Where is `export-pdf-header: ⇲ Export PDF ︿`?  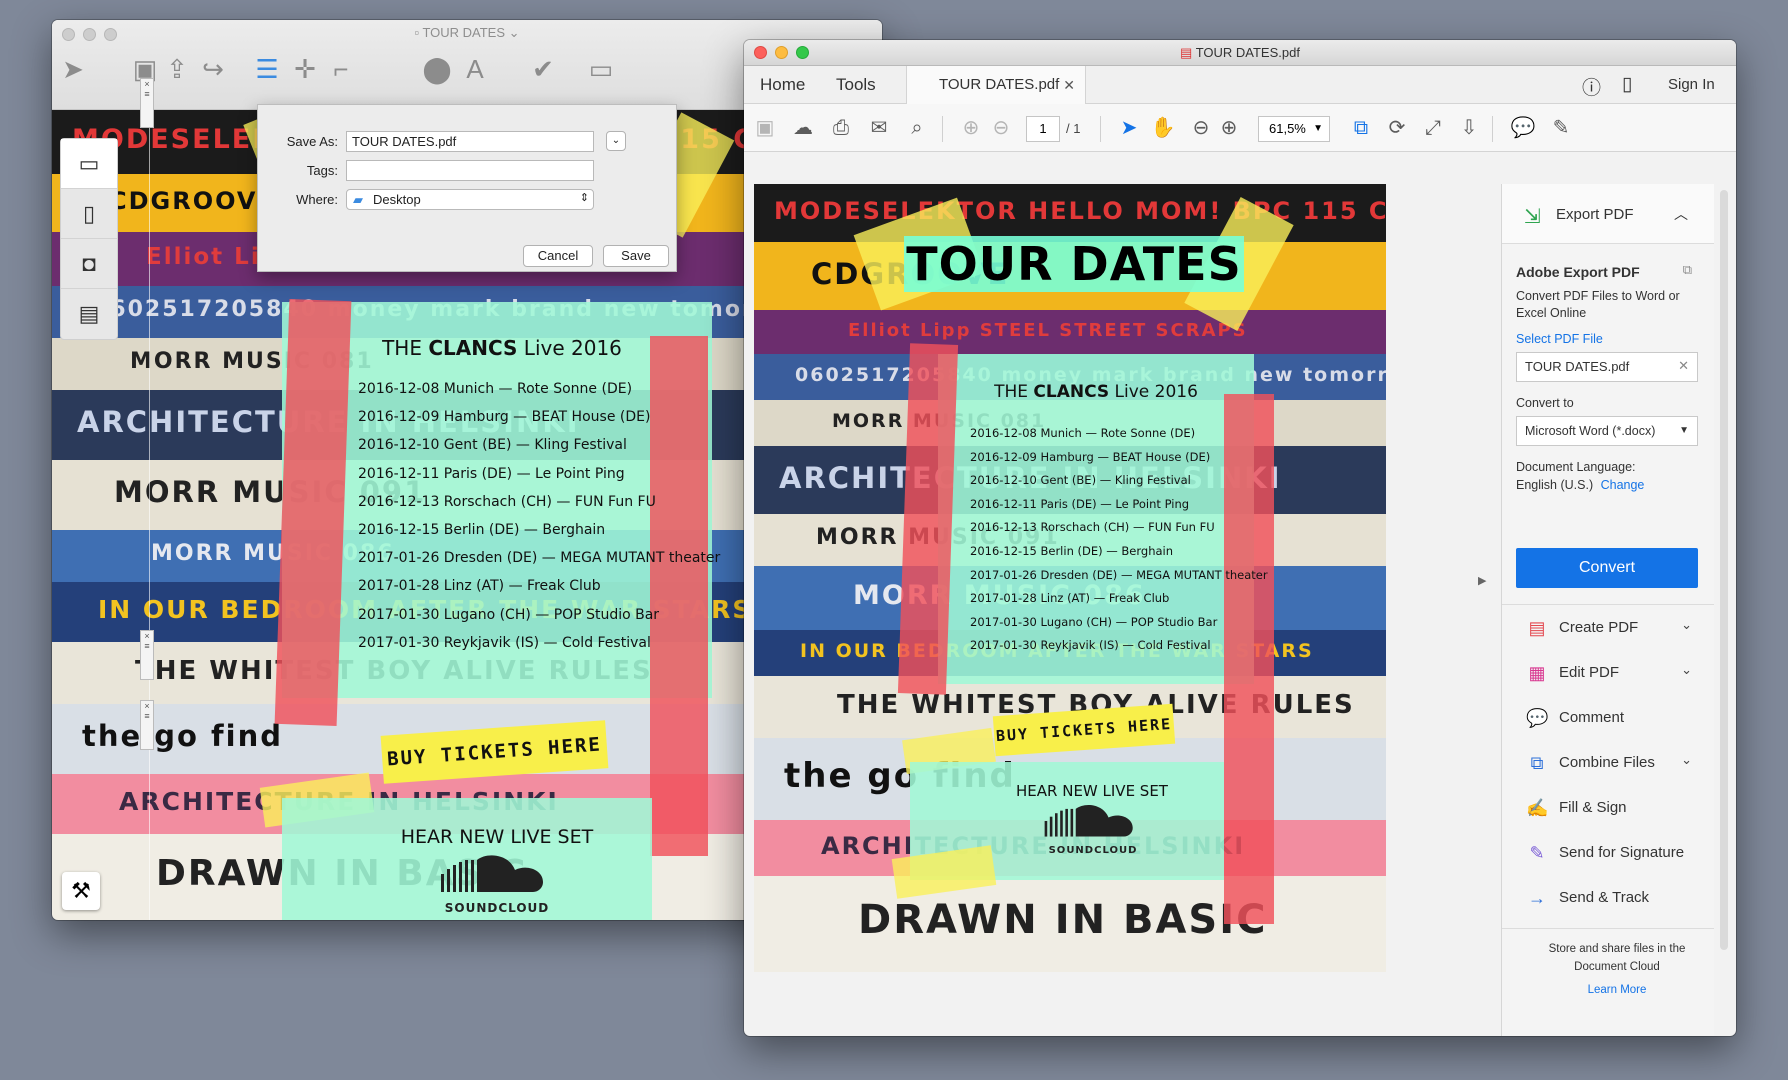 export-pdf-header: ⇲ Export PDF ︿ is located at coordinates (1608, 214).